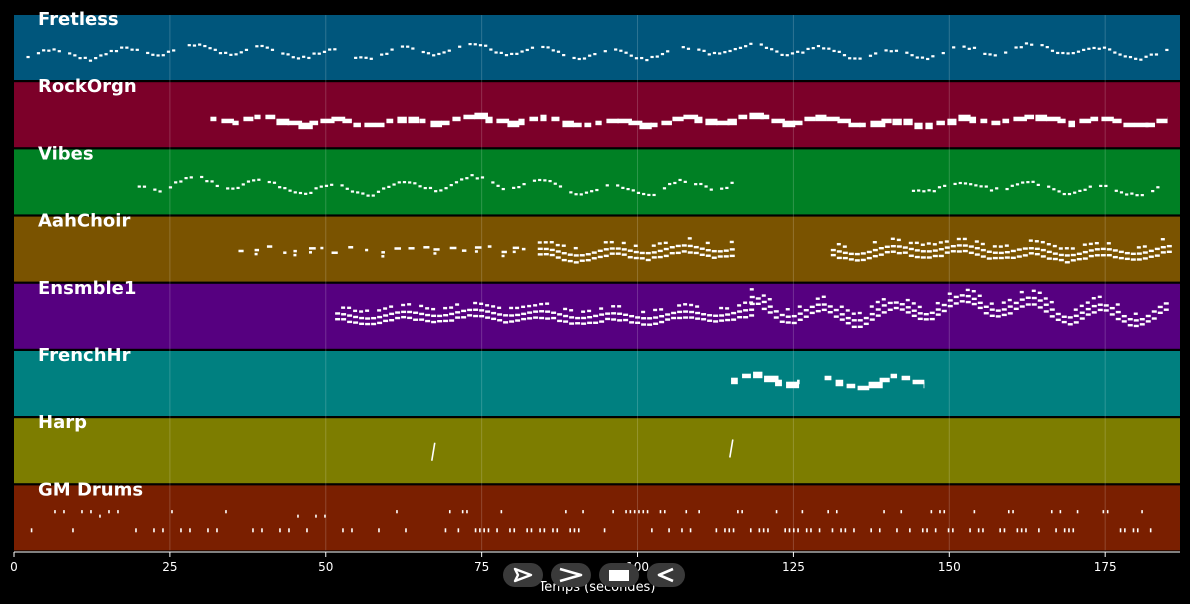 The height and width of the screenshot is (604, 1190). I want to click on play-button, so click(523, 575).